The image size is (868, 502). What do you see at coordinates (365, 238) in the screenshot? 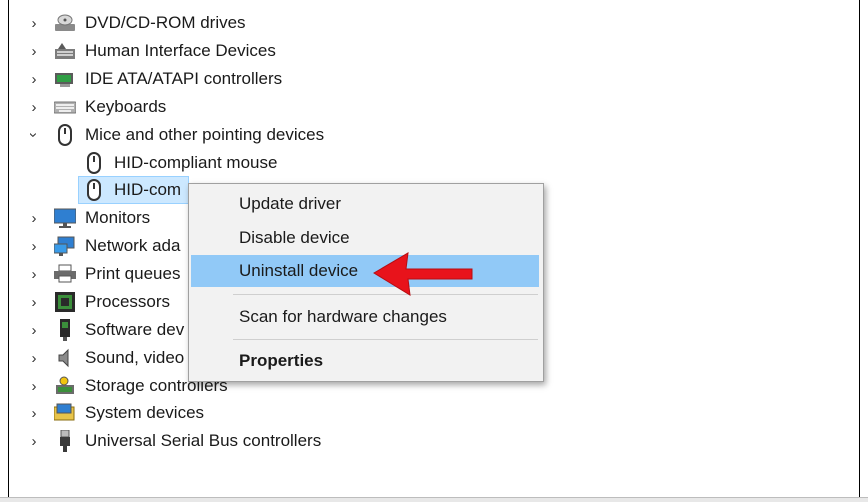
I see `menu-item-disable-device: Disable device` at bounding box center [365, 238].